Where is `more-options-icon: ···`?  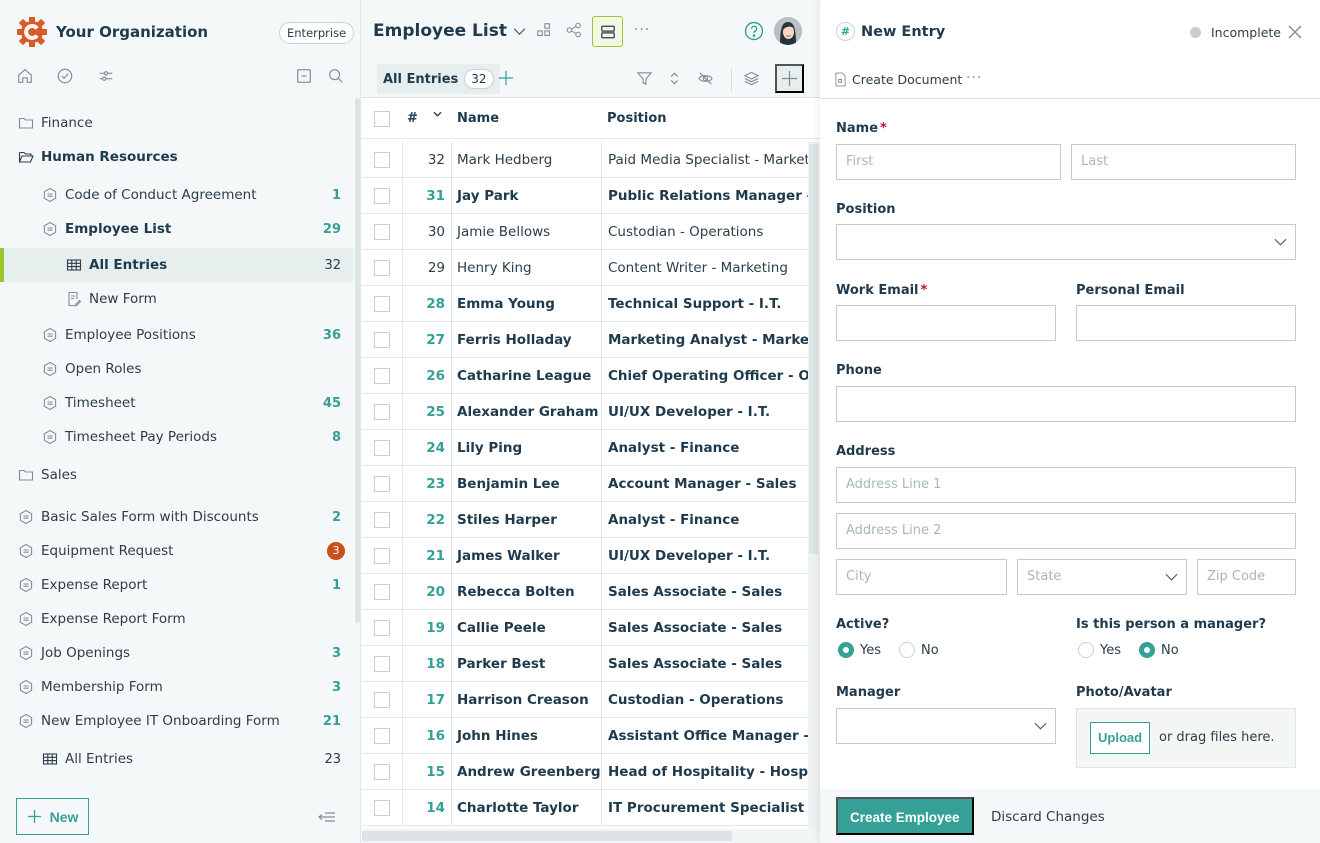 more-options-icon: ··· is located at coordinates (644, 32).